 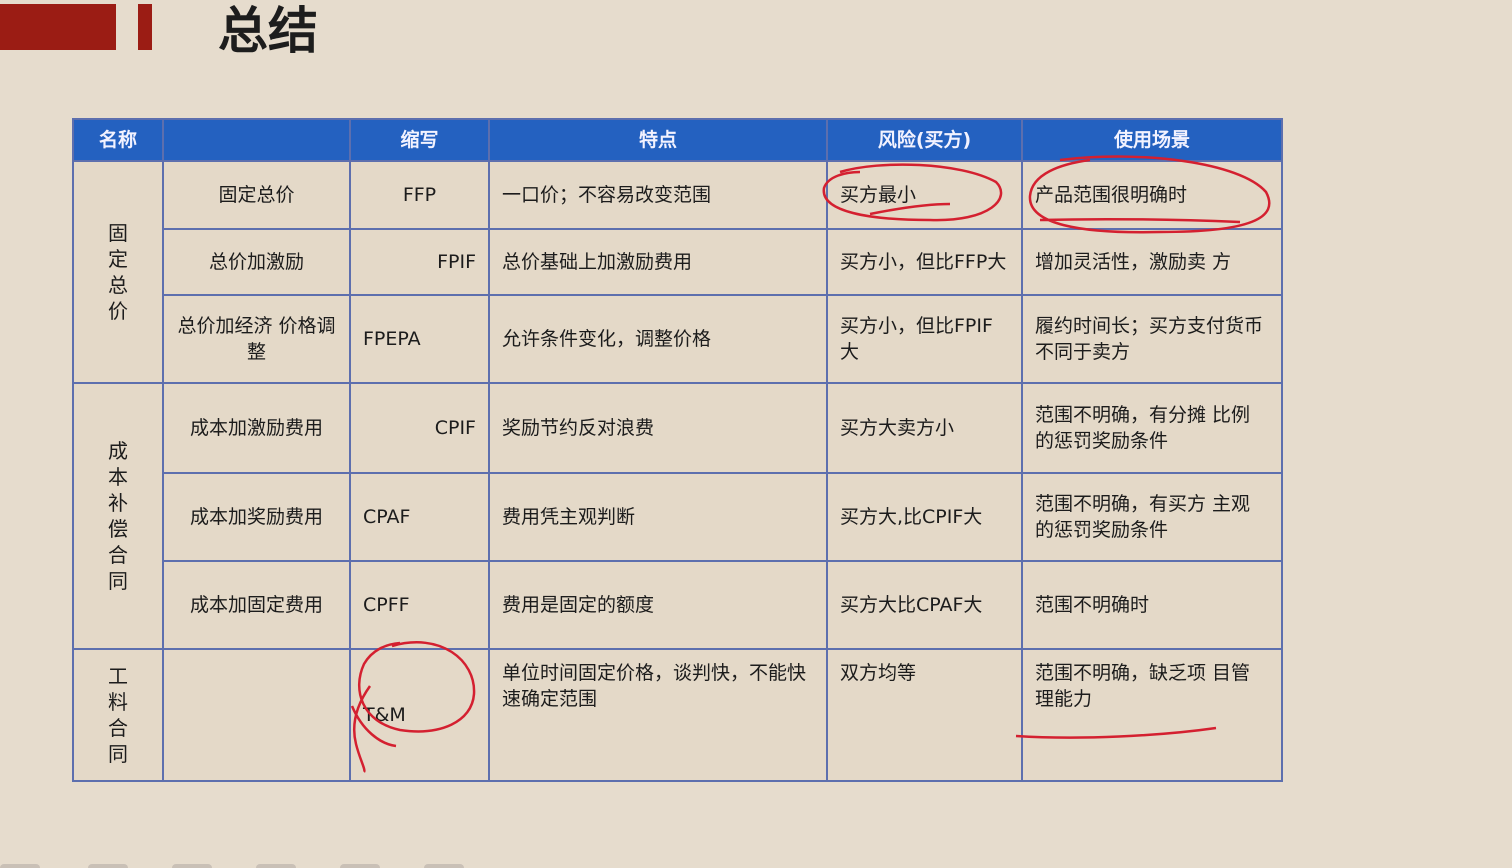 I want to click on table-row: 成本加固定费用 CPFF 费用是固定的额度 买方大比CPAF大 范围不明确时, so click(x=678, y=605).